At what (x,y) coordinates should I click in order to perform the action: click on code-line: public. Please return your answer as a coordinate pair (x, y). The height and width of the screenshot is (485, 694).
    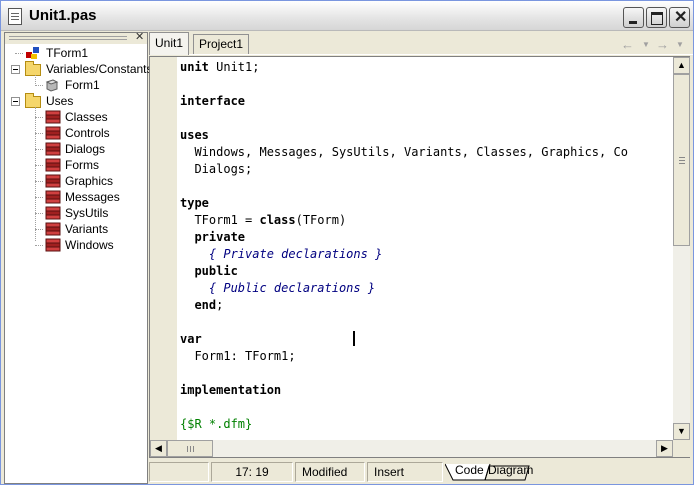
    Looking at the image, I should click on (209, 271).